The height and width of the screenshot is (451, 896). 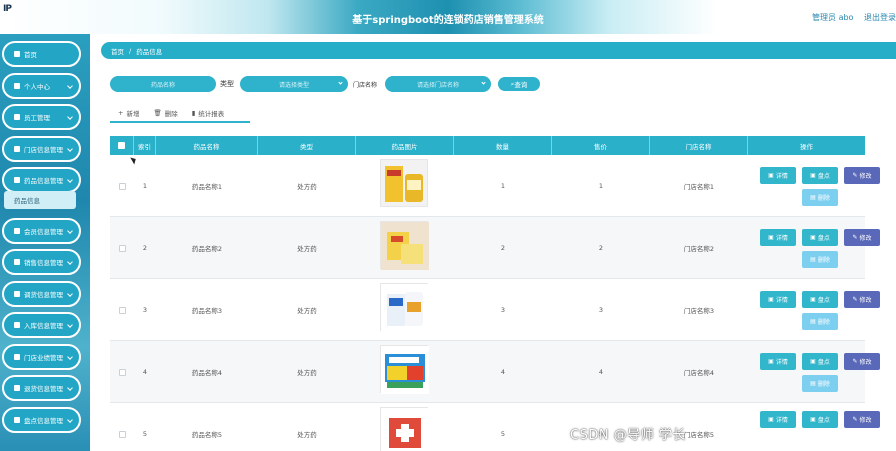 What do you see at coordinates (405, 145) in the screenshot?
I see `col-image: 药品图片` at bounding box center [405, 145].